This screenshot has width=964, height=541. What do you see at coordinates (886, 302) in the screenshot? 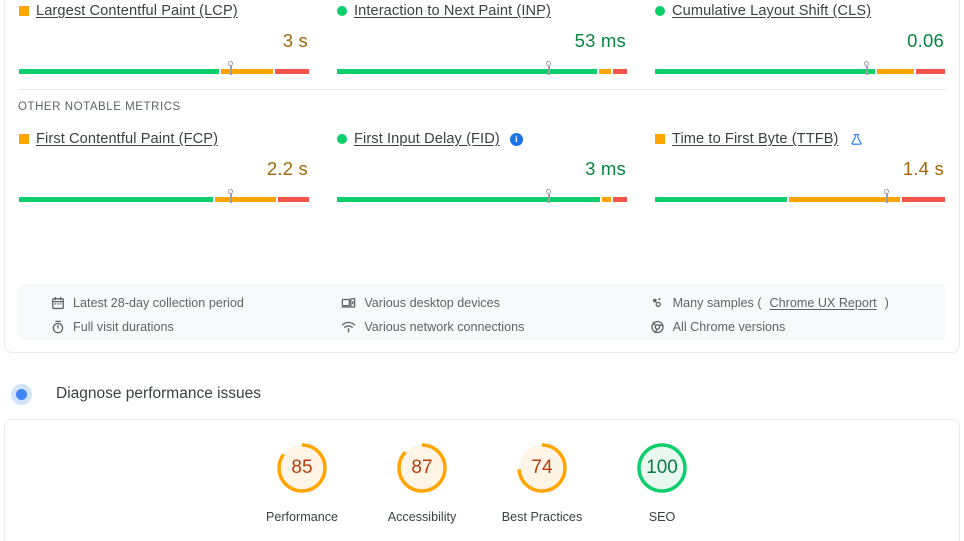
I see `meta-text-after: )` at bounding box center [886, 302].